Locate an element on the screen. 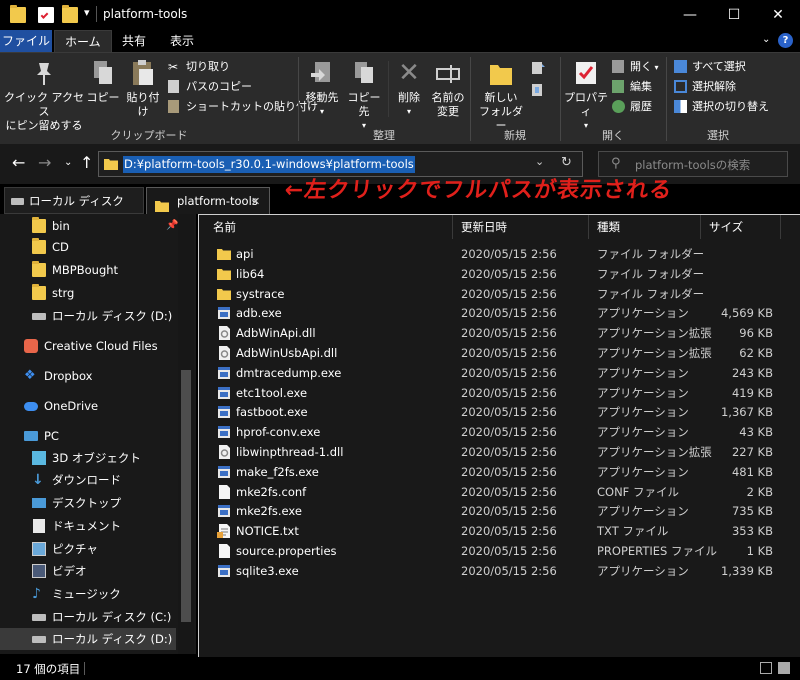 The height and width of the screenshot is (680, 800). file-name: fastboot.exe is located at coordinates (272, 412).